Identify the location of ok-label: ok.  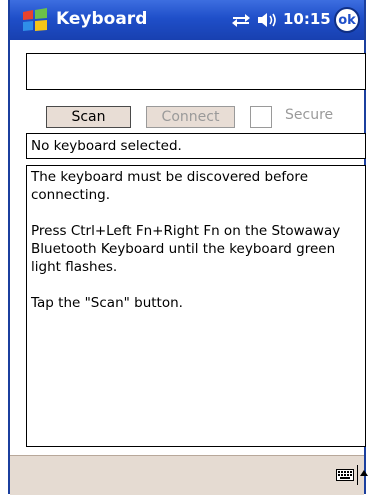
(347, 20).